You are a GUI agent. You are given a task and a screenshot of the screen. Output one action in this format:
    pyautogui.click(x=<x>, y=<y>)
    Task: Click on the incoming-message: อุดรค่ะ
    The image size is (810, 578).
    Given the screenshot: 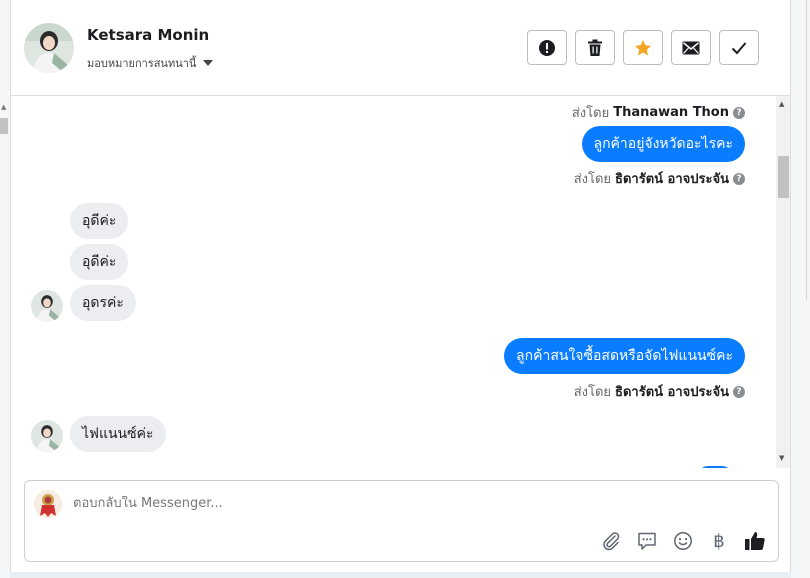 What is the action you would take?
    pyautogui.click(x=103, y=303)
    